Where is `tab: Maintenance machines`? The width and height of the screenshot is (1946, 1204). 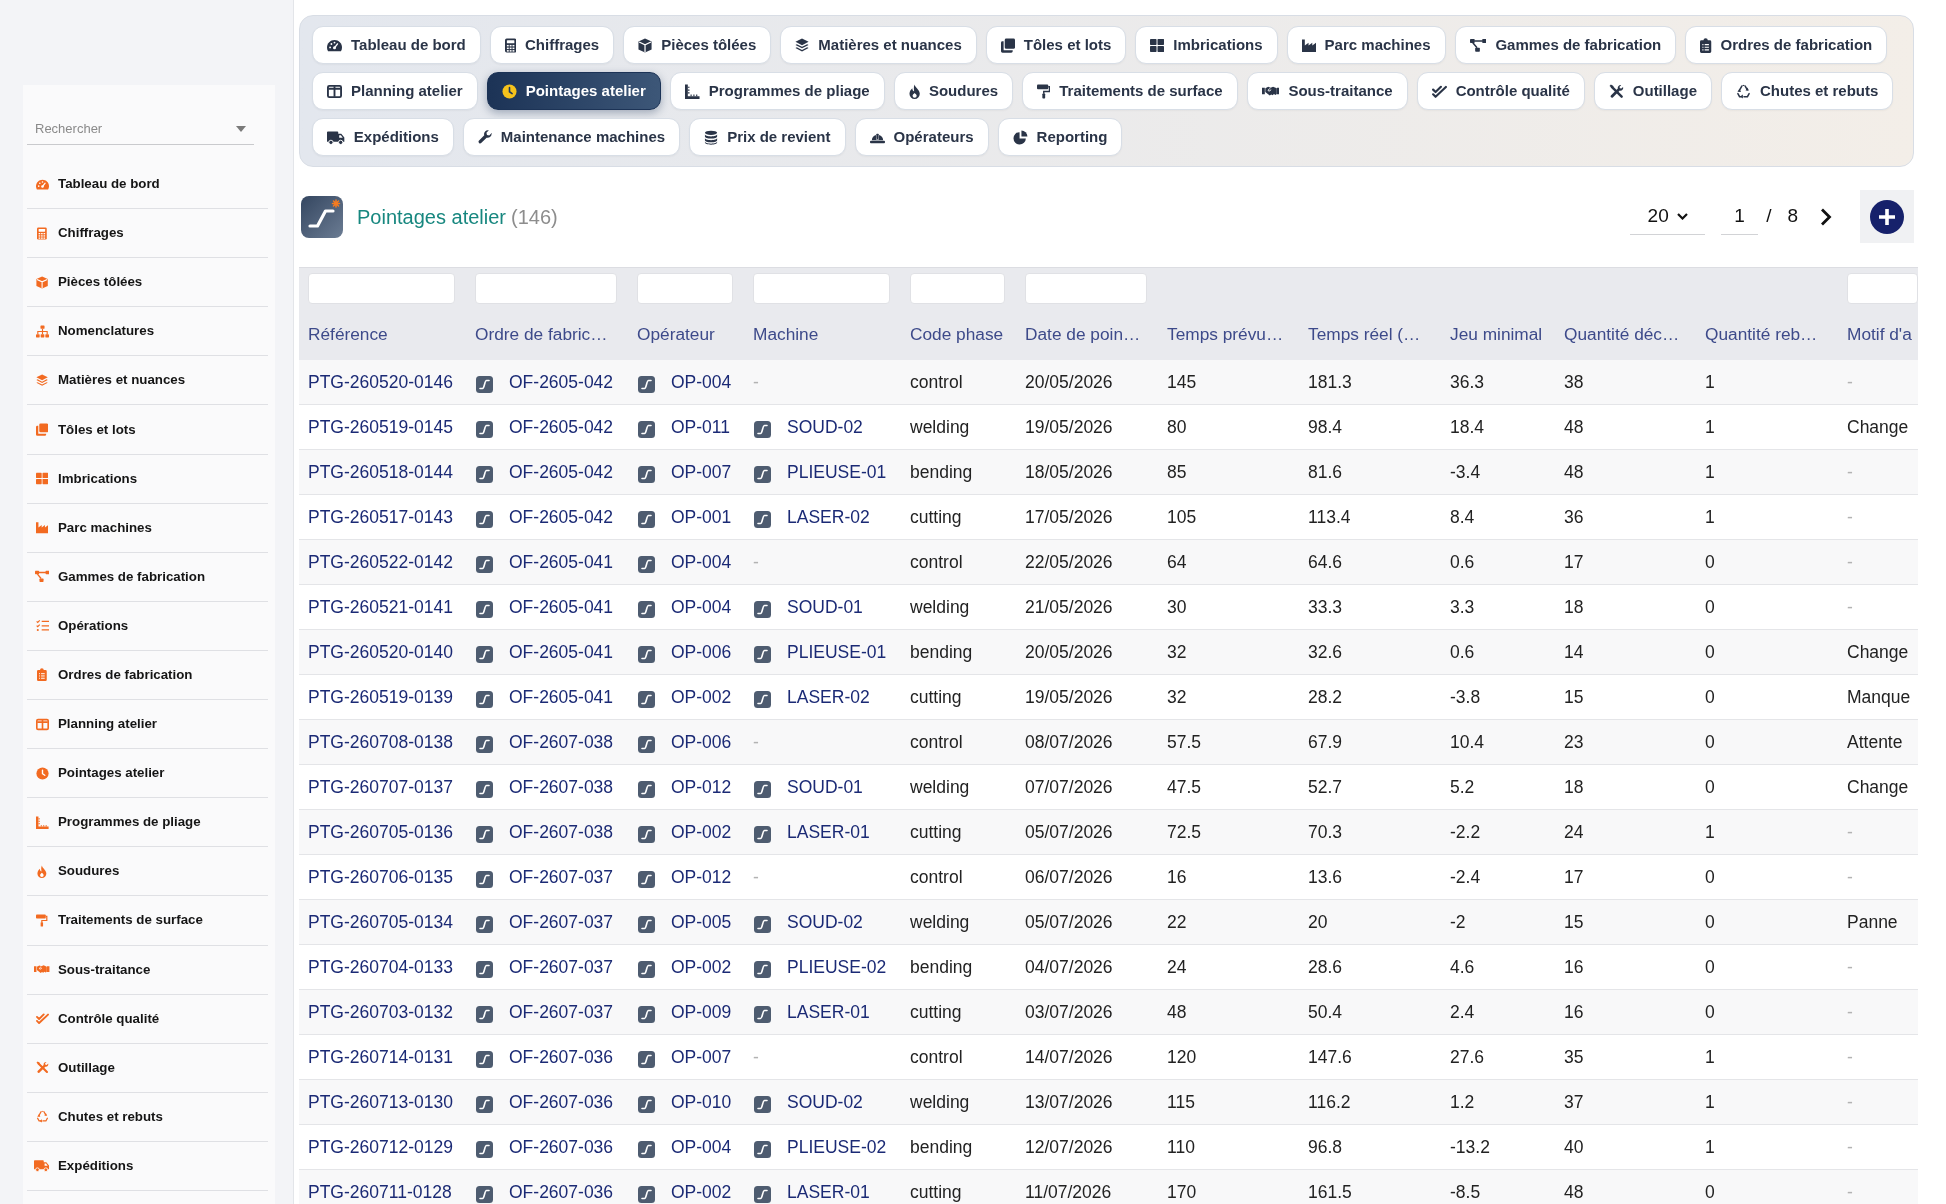 tab: Maintenance machines is located at coordinates (571, 137).